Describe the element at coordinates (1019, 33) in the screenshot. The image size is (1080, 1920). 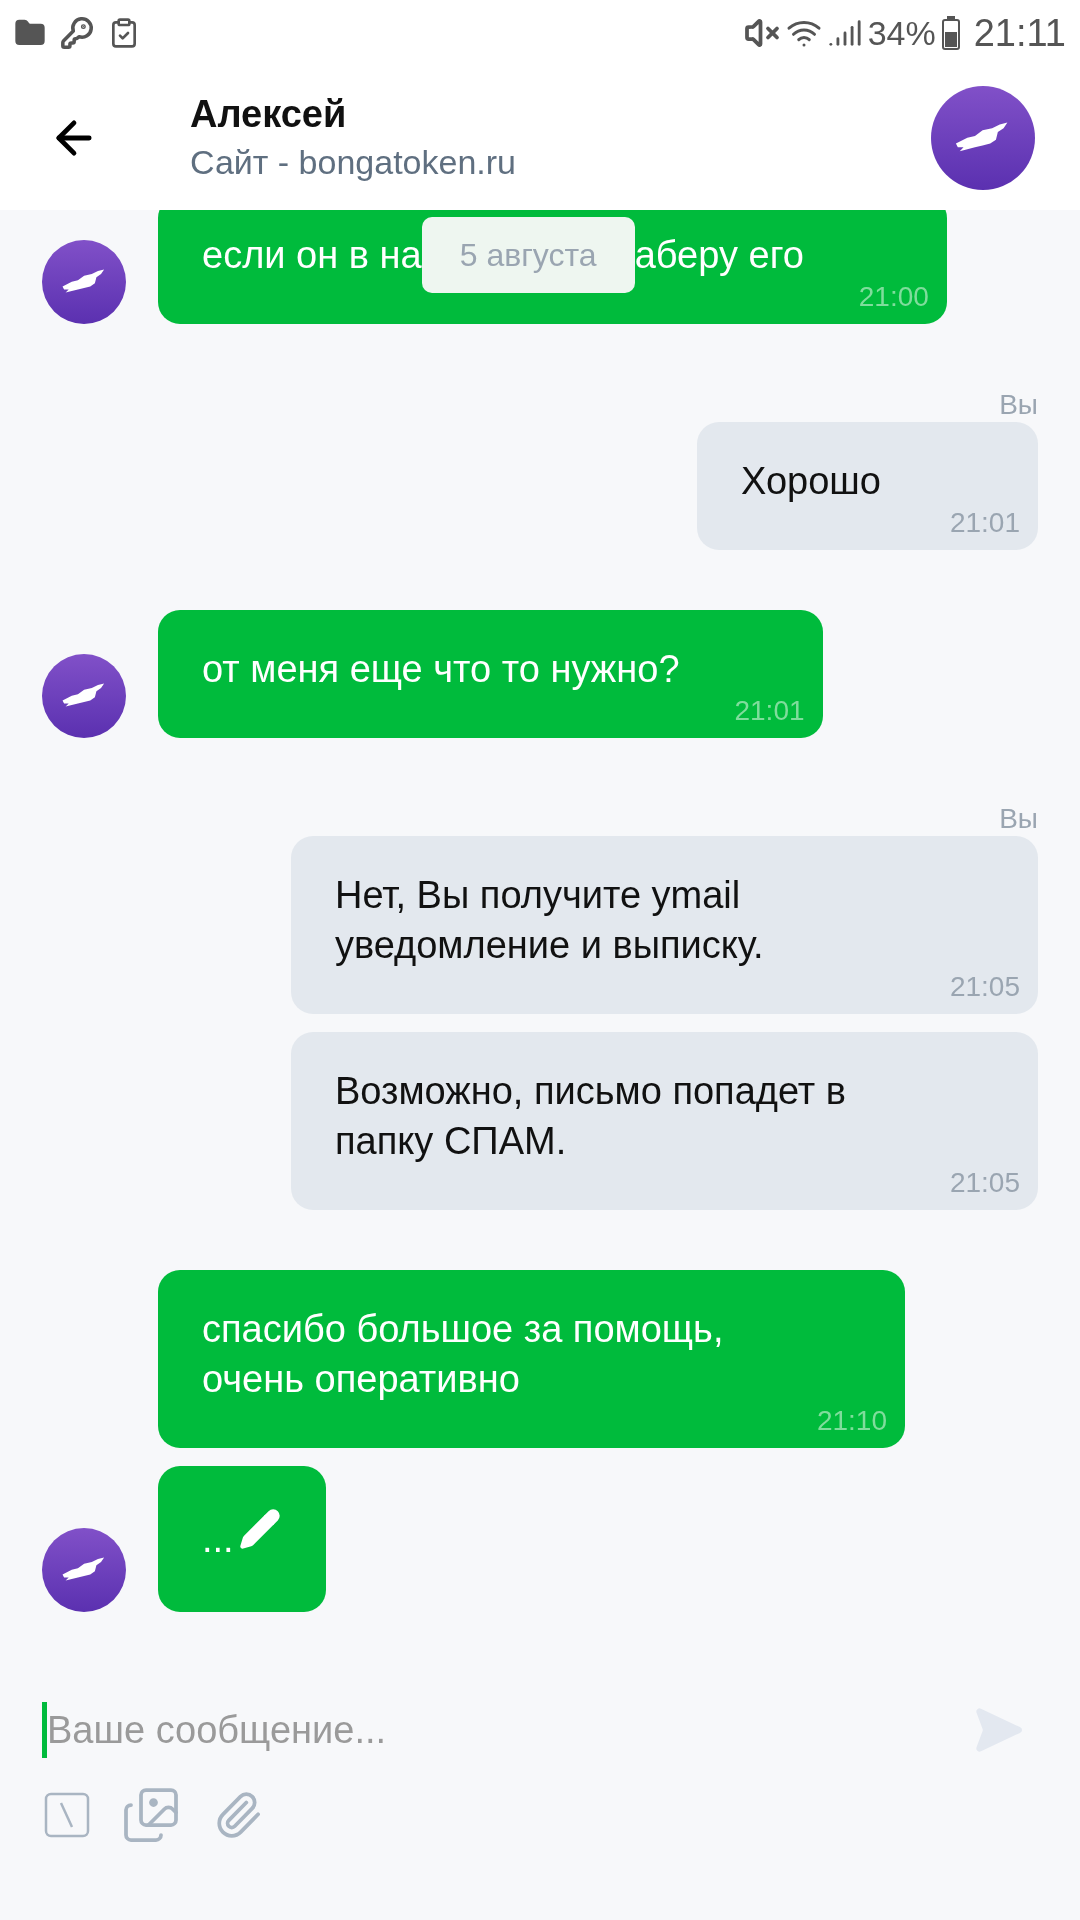
I see `clock: 21:11` at that location.